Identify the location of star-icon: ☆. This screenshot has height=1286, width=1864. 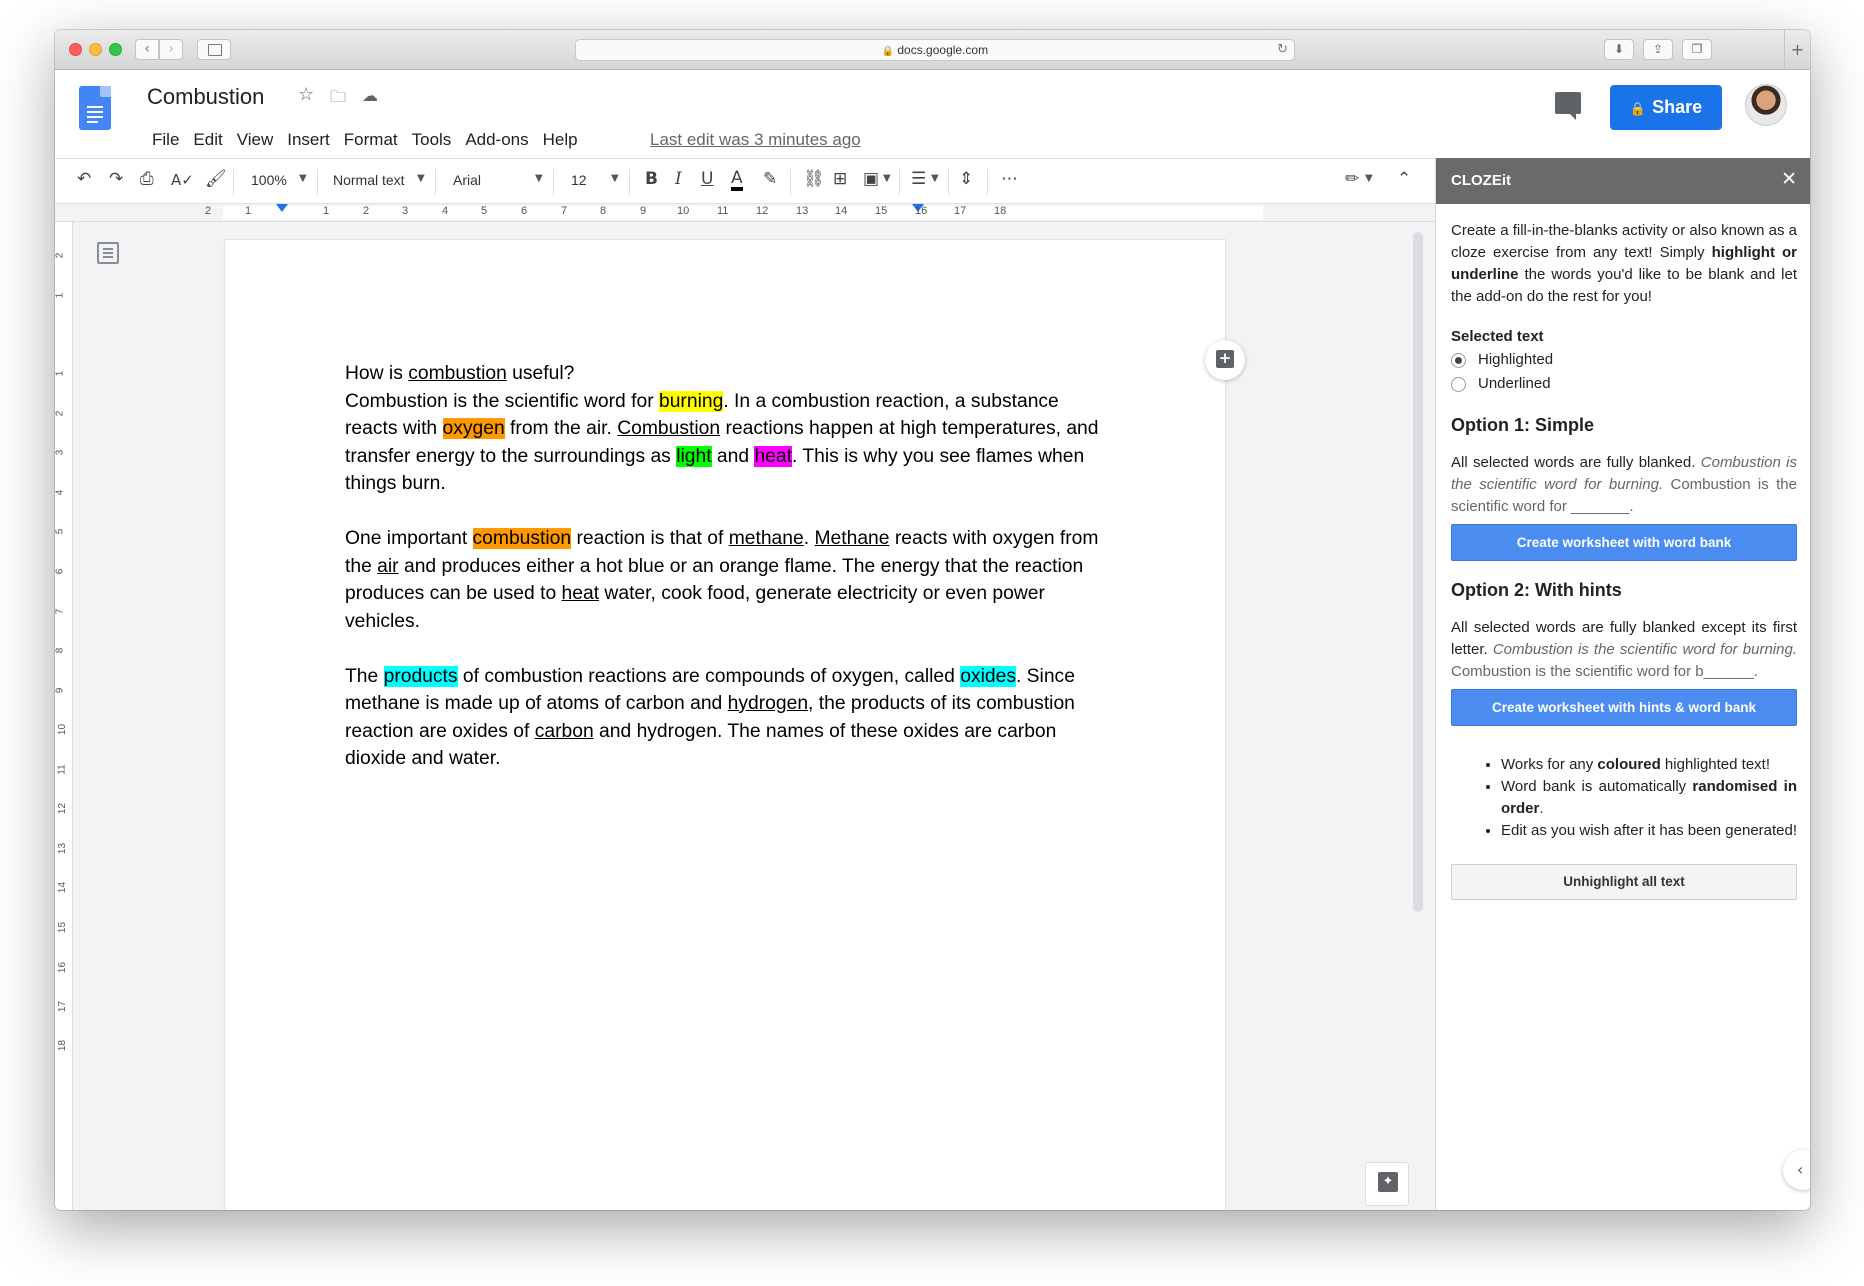
(306, 94).